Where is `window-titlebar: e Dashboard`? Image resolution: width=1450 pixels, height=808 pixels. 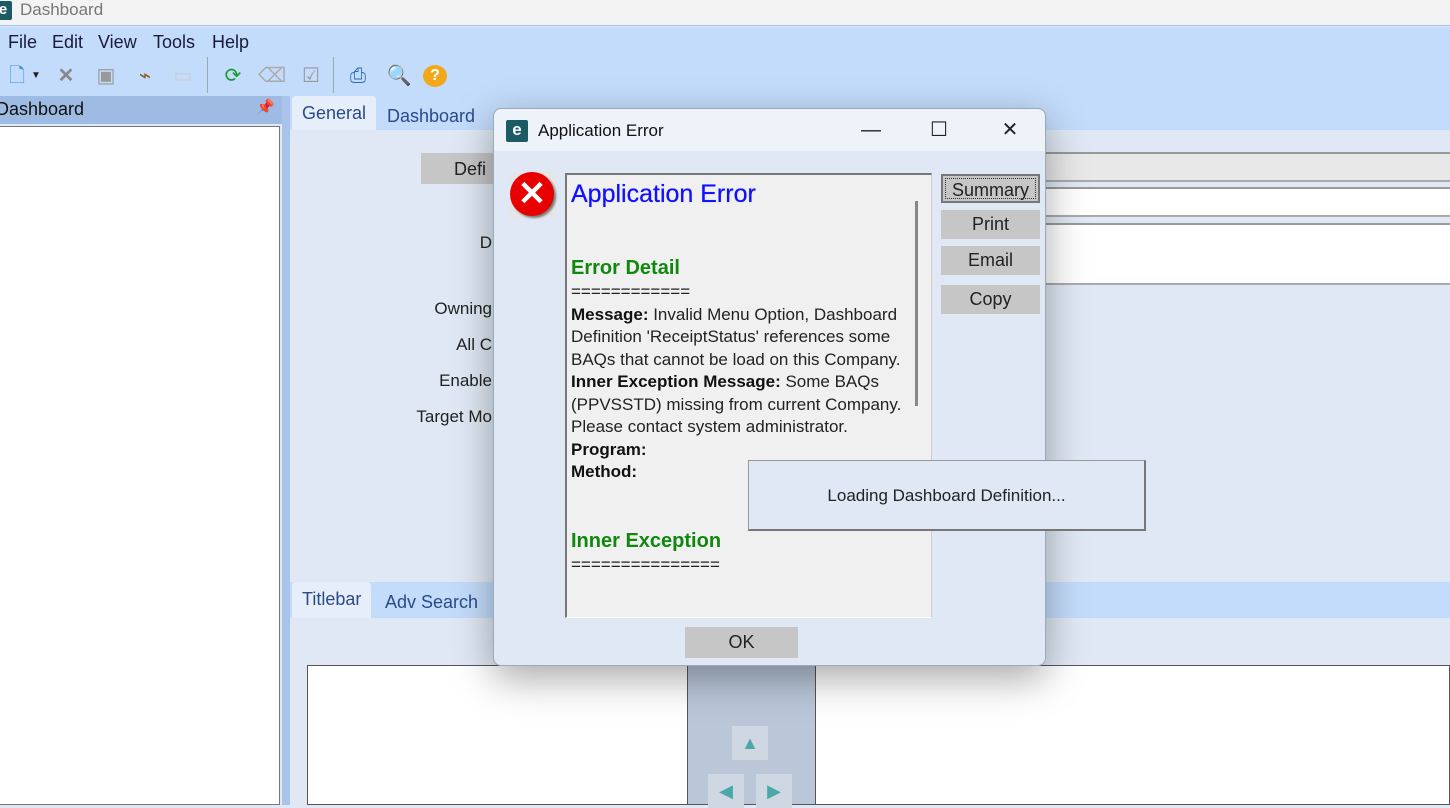
window-titlebar: e Dashboard is located at coordinates (725, 13).